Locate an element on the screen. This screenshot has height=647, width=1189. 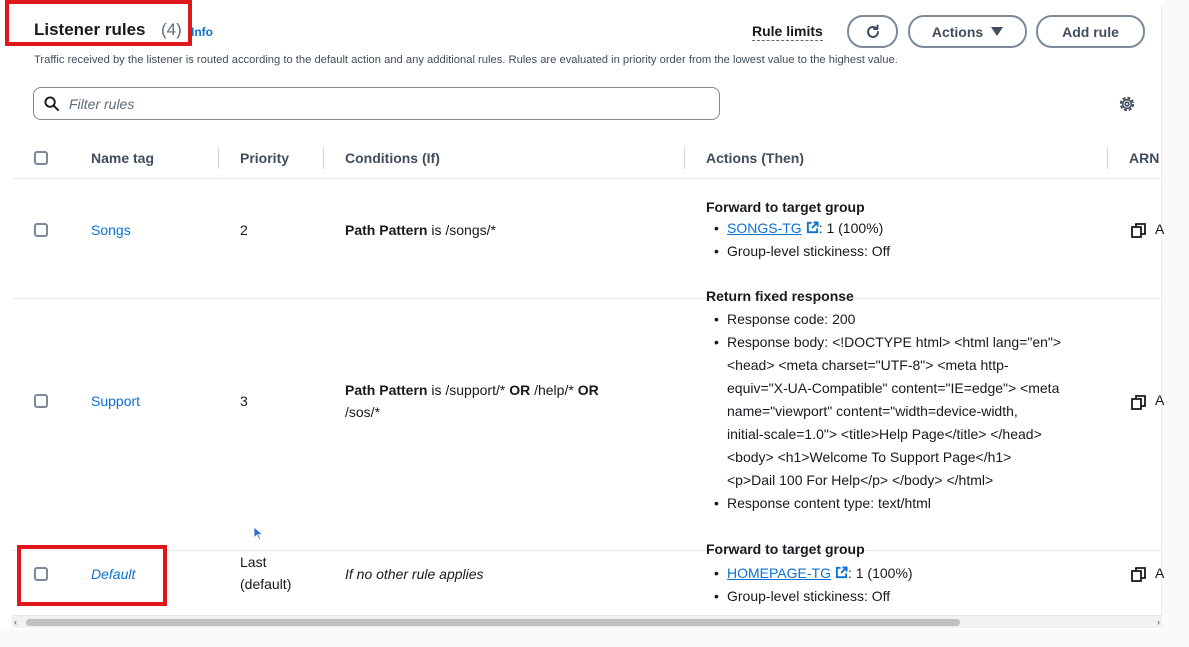
filter-placeholder: Filter rules is located at coordinates (102, 103).